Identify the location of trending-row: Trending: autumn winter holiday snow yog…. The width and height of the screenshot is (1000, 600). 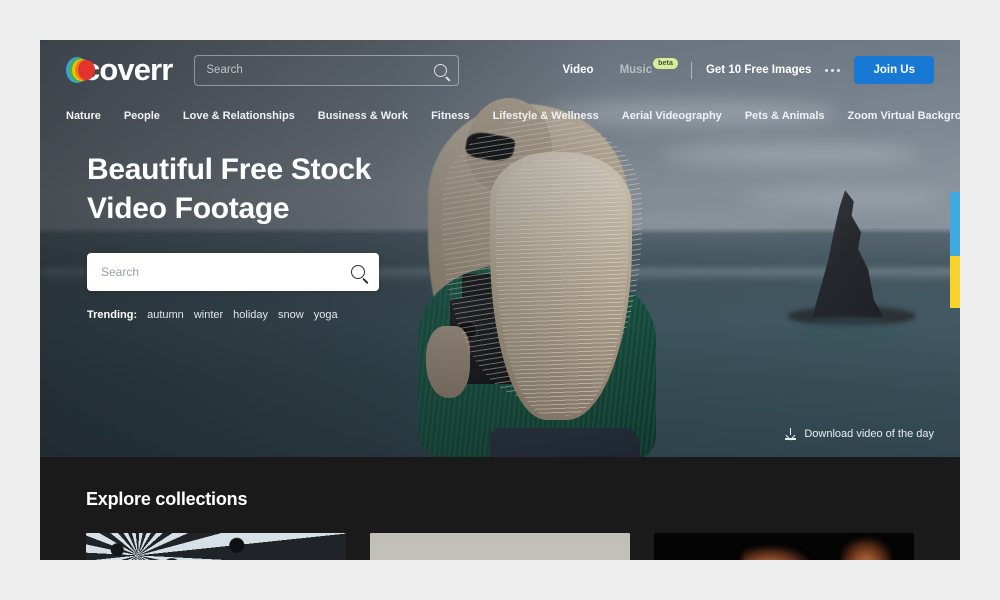
(302, 315).